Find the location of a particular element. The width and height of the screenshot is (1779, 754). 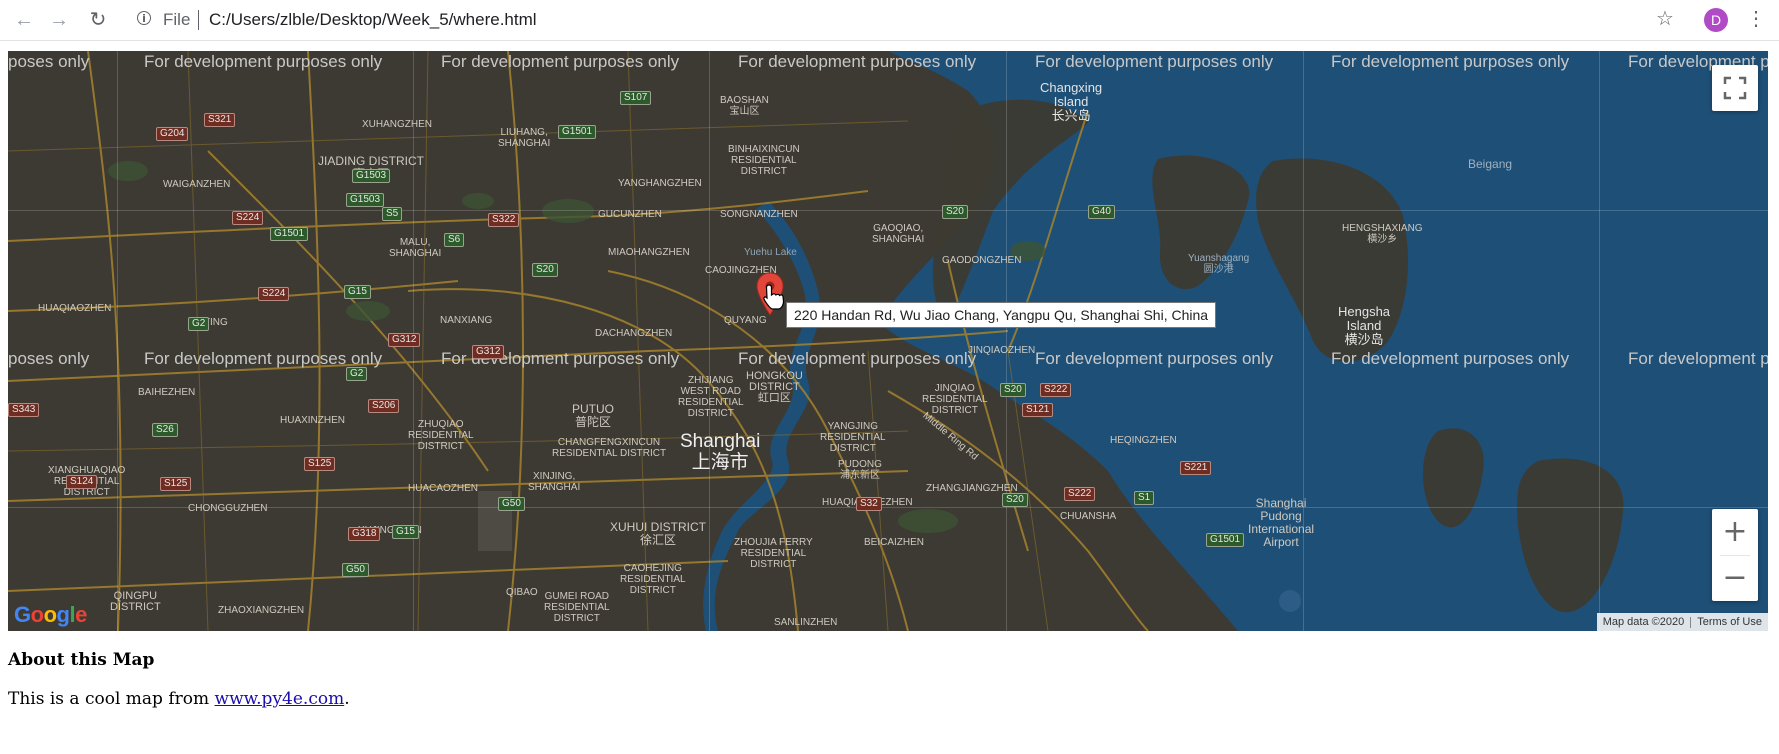

address-bar: C:/Users/zlble/Desktop/Week_5/where.html is located at coordinates (373, 20).